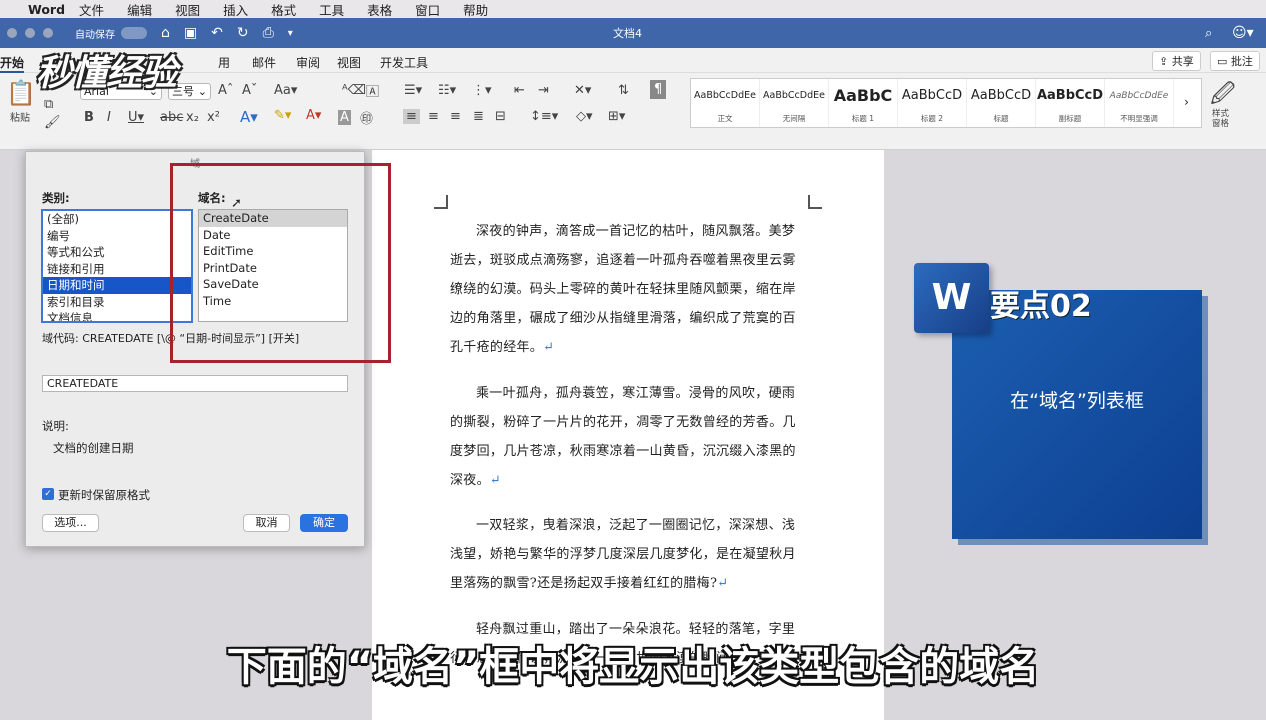 The height and width of the screenshot is (720, 1266). I want to click on crop-mark, so click(815, 202).